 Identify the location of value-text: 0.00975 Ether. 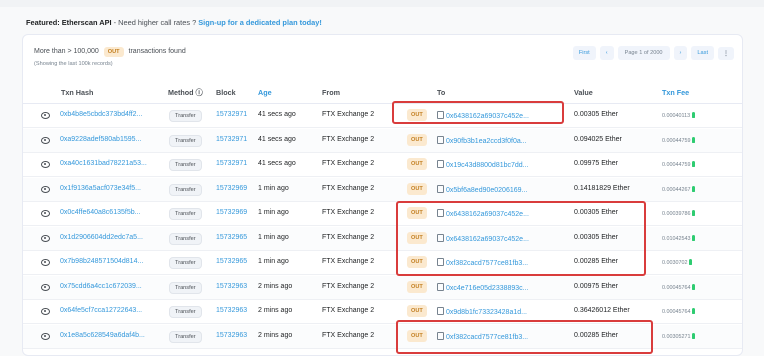
(596, 286).